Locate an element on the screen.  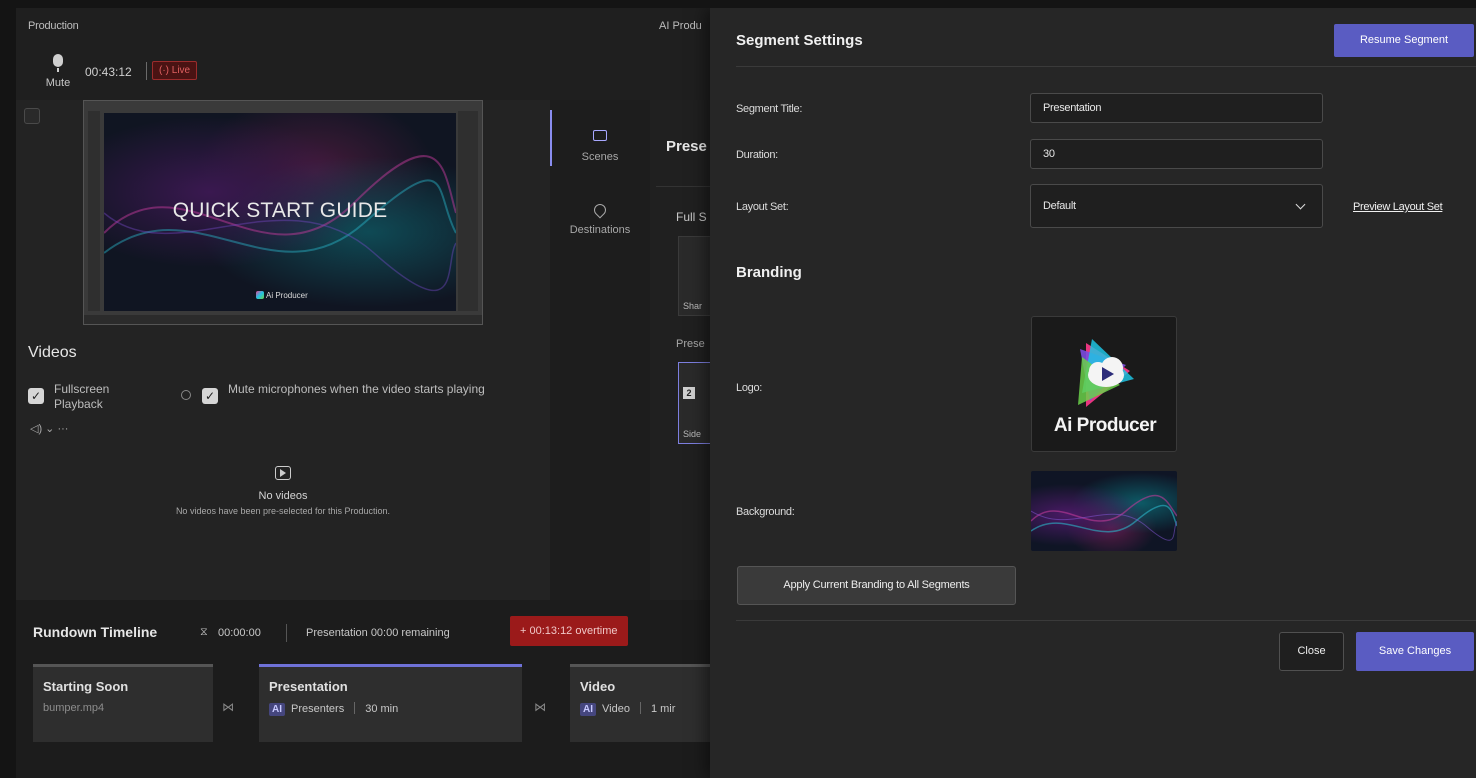
segment-title-input: Presentation is located at coordinates (1176, 108).